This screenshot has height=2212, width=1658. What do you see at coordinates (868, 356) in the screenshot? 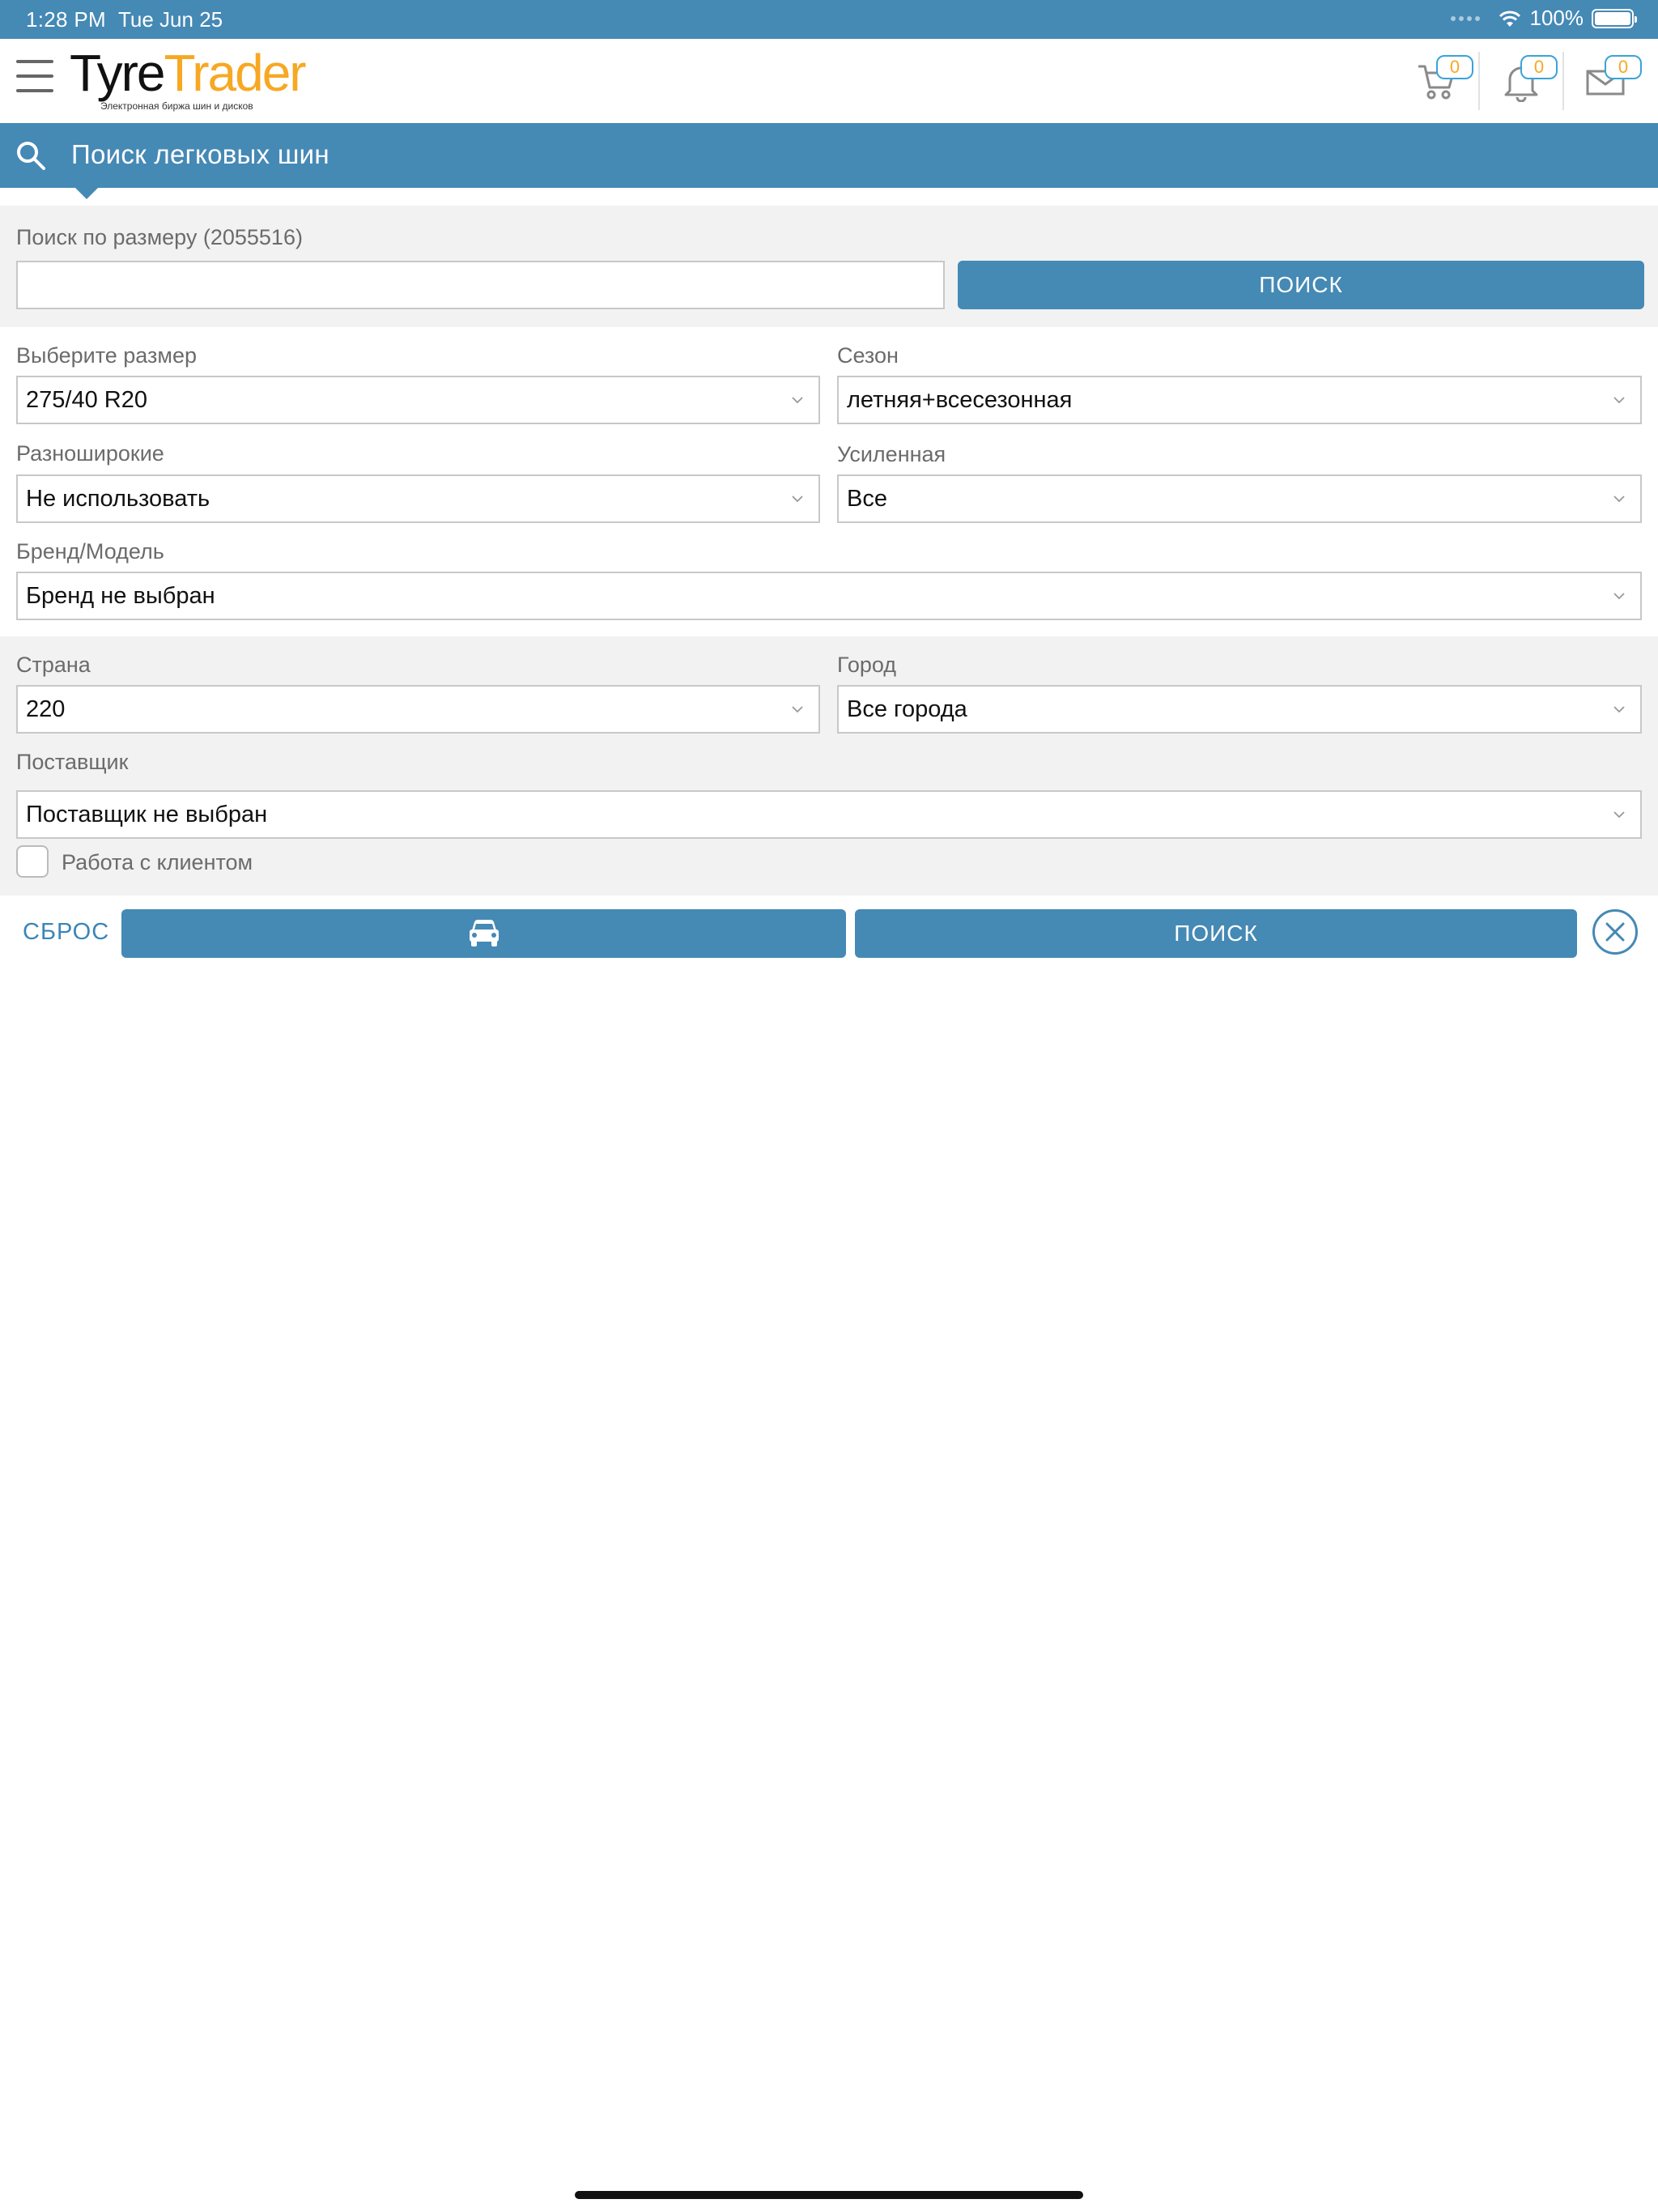
I see `season-label: Сезон` at bounding box center [868, 356].